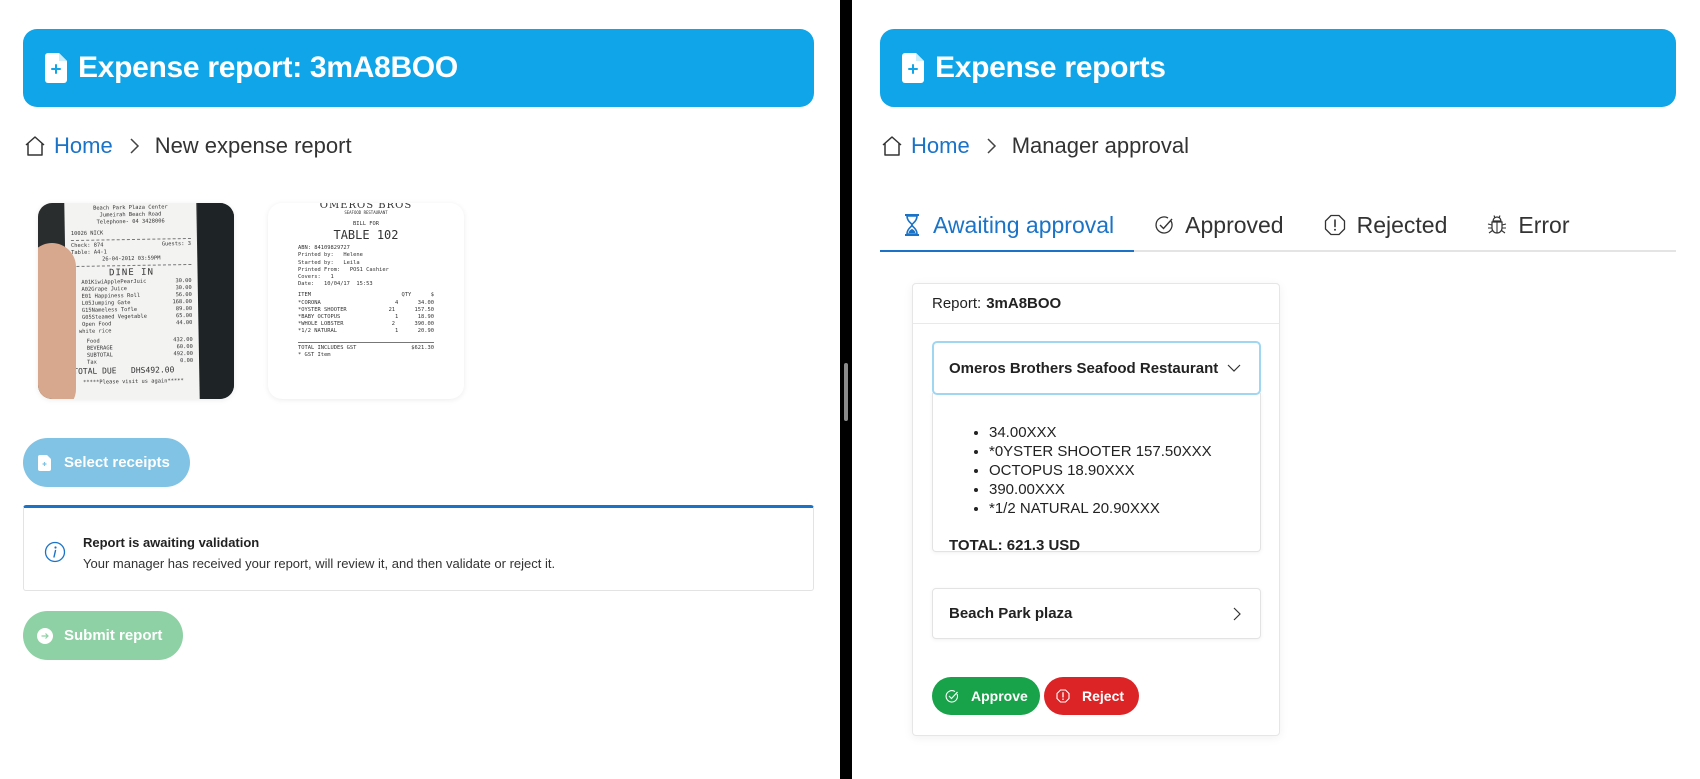 The width and height of the screenshot is (1700, 779). I want to click on select-receipts-button: Select receipts, so click(106, 462).